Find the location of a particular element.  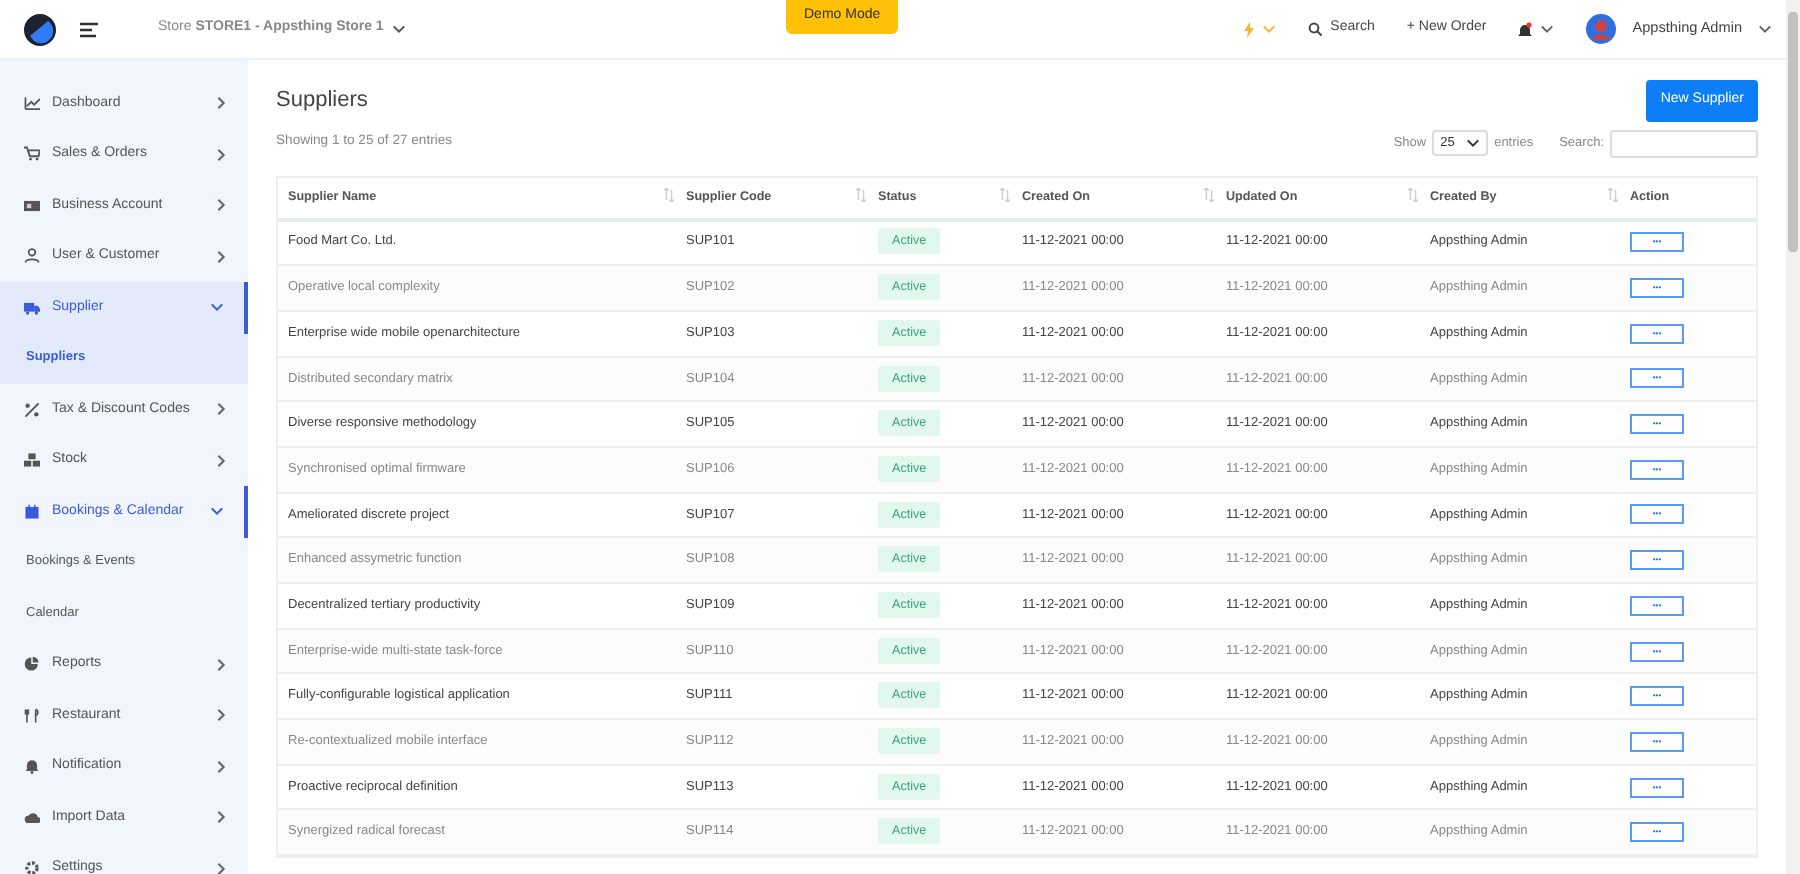

menu-icon is located at coordinates (89, 29).